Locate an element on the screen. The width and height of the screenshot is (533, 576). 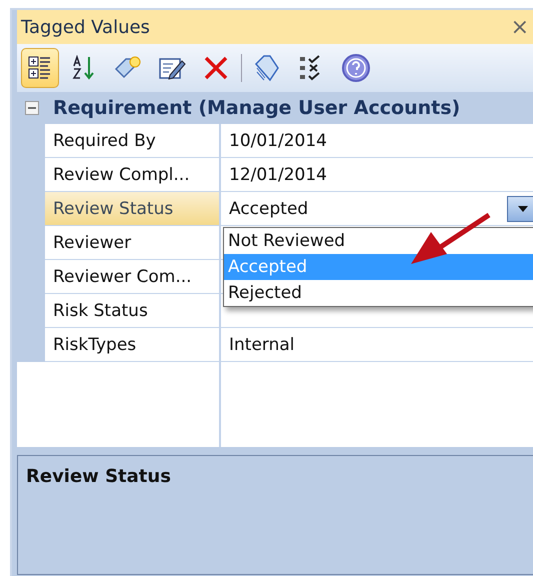
property-value: Accepted is located at coordinates (377, 208).